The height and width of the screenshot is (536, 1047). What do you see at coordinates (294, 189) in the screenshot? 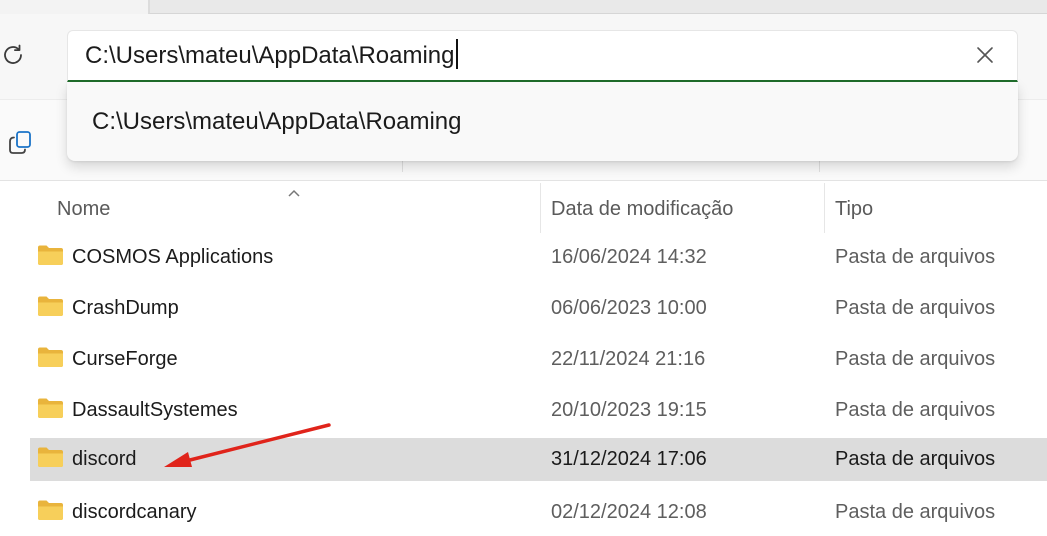
I see `sort-ascending-icon` at bounding box center [294, 189].